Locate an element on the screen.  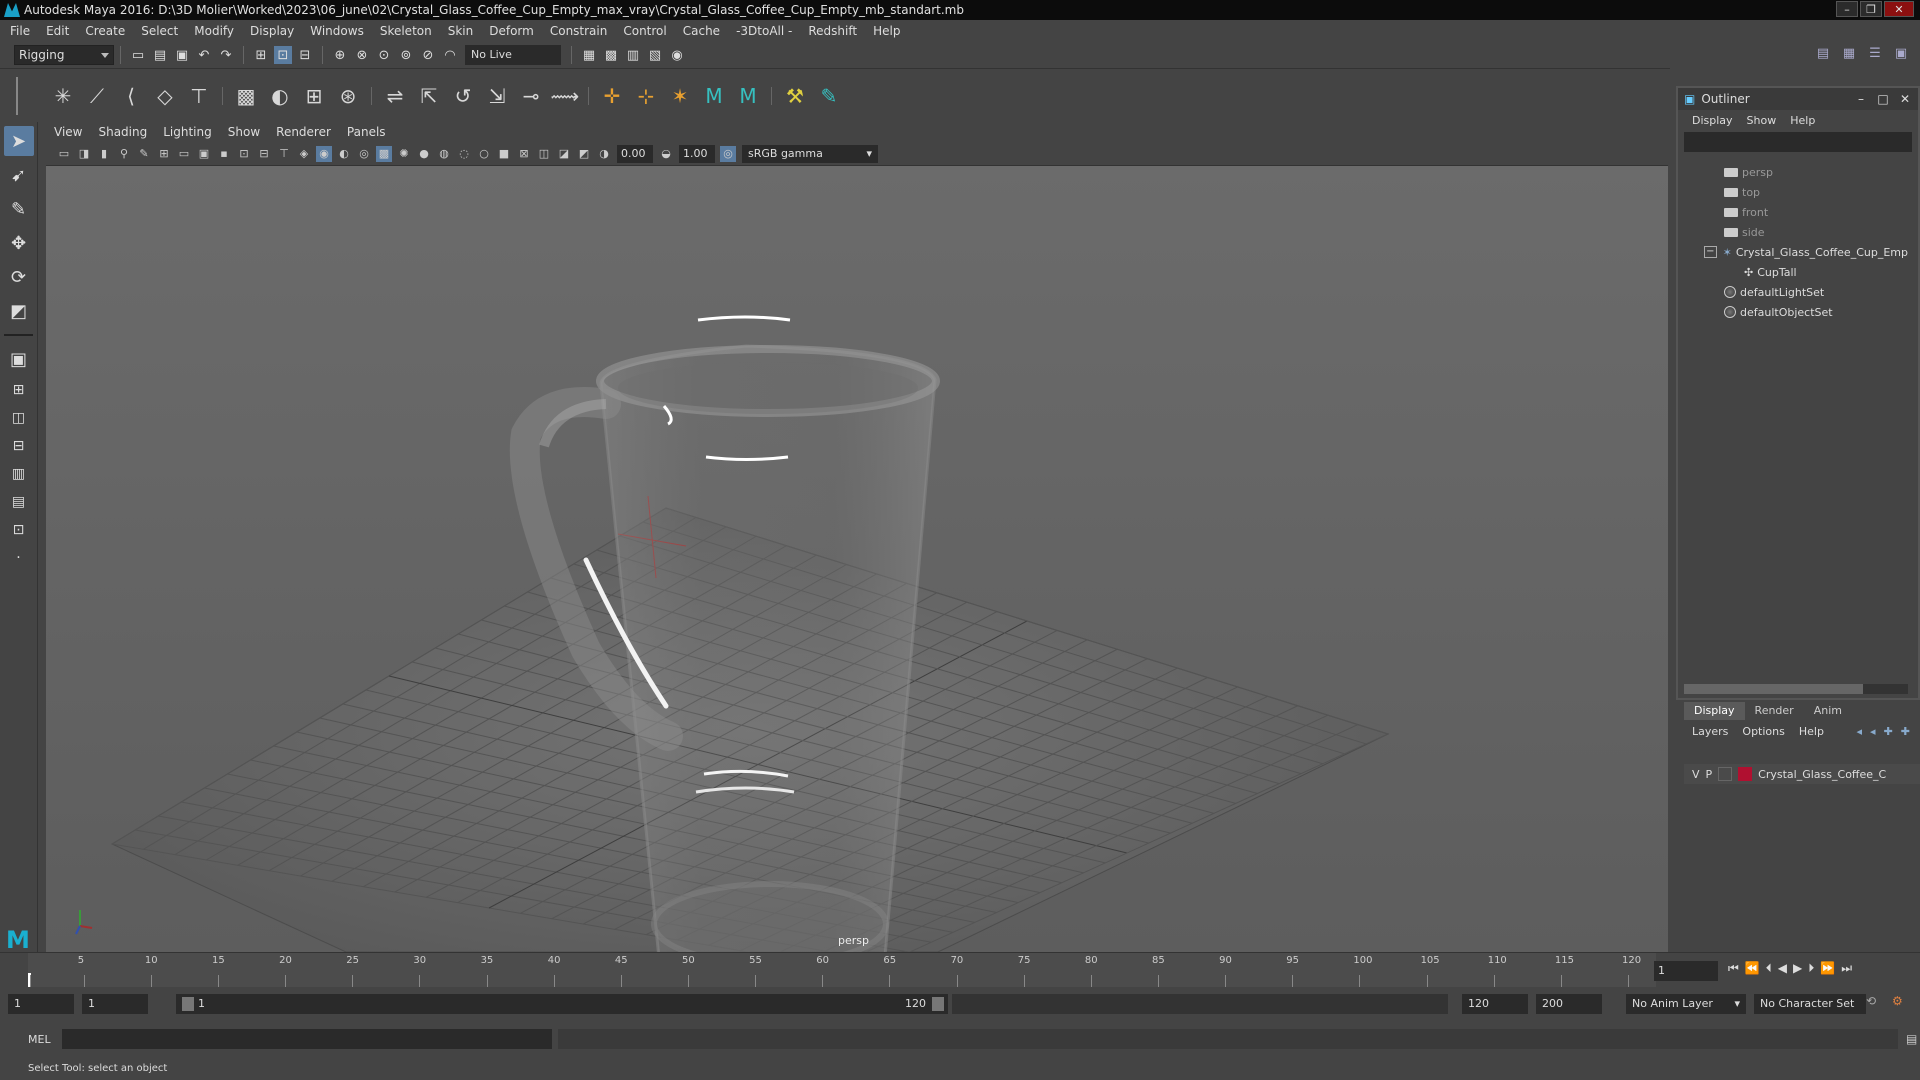
persp-outliner-icon: ▥ is located at coordinates (19, 474).